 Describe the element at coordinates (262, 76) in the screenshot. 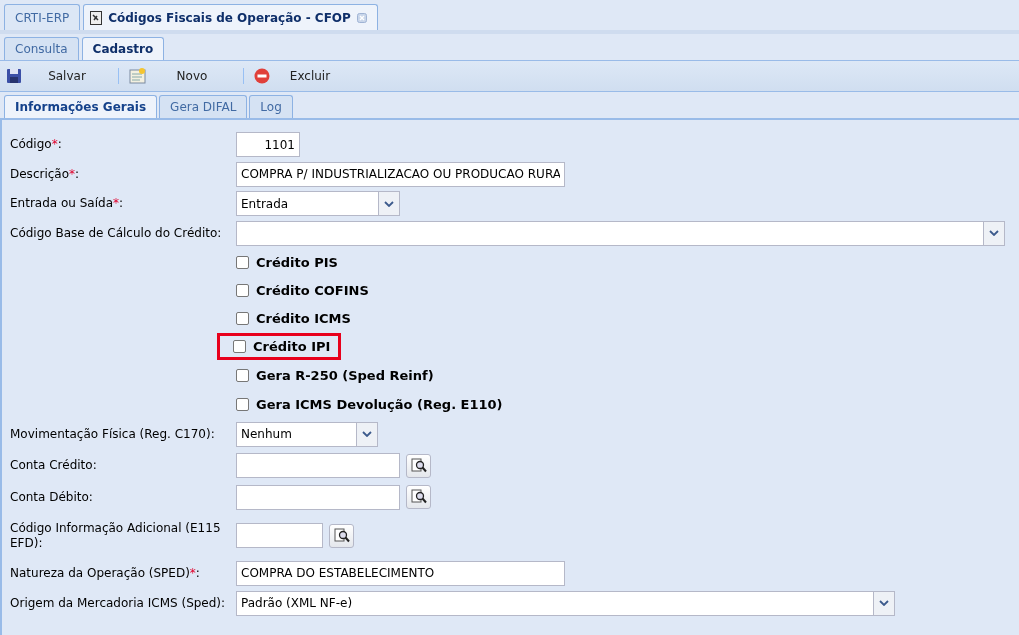

I see `delete-icon` at that location.